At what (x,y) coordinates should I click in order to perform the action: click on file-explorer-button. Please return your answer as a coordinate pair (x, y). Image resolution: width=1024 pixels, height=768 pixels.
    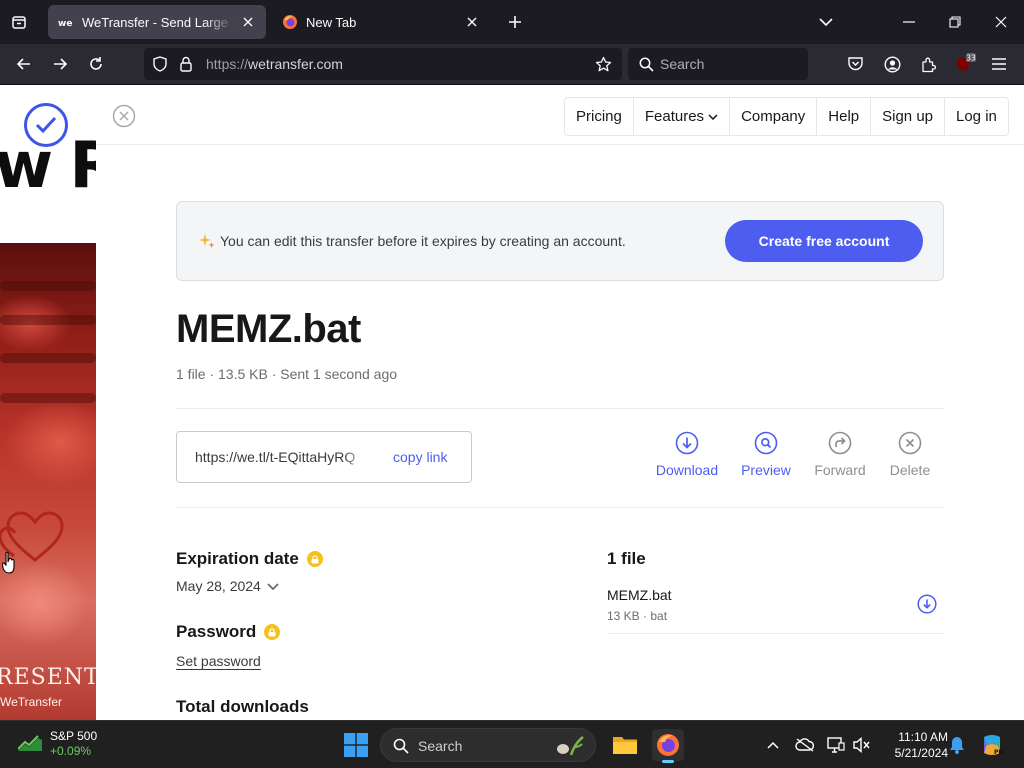
    Looking at the image, I should click on (625, 745).